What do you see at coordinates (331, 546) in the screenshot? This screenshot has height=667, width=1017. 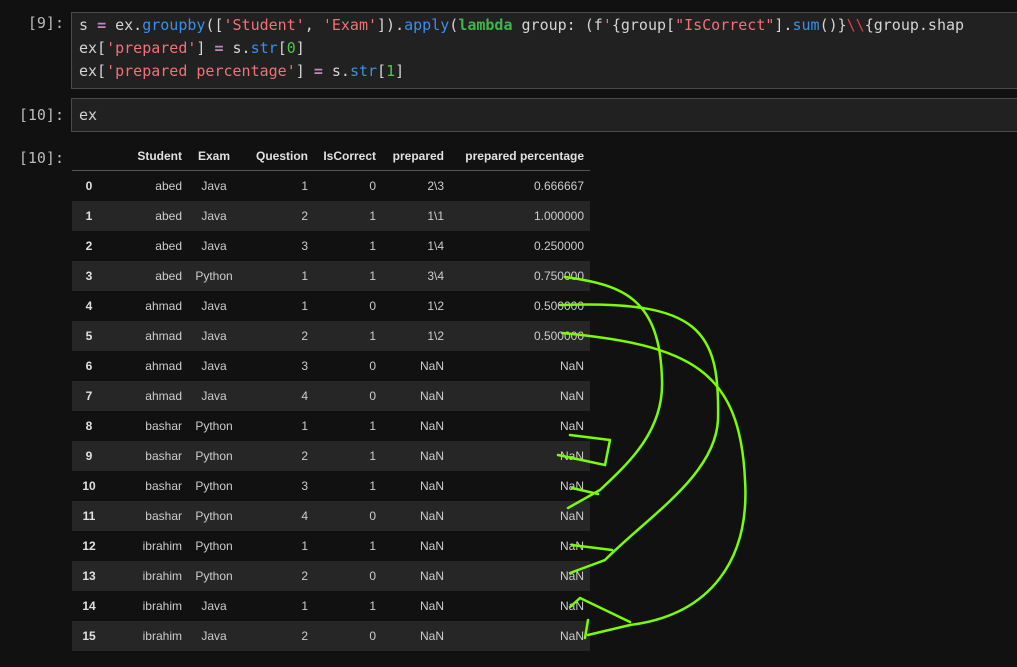 I see `table-row: 12 ibrahim Python 1 1 NaN NaN` at bounding box center [331, 546].